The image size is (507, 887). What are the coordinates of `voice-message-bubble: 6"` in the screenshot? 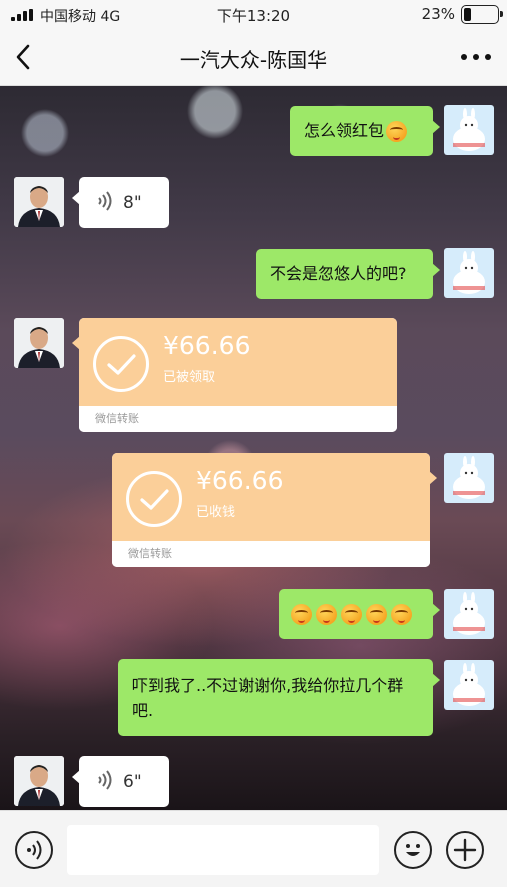 It's located at (120, 781).